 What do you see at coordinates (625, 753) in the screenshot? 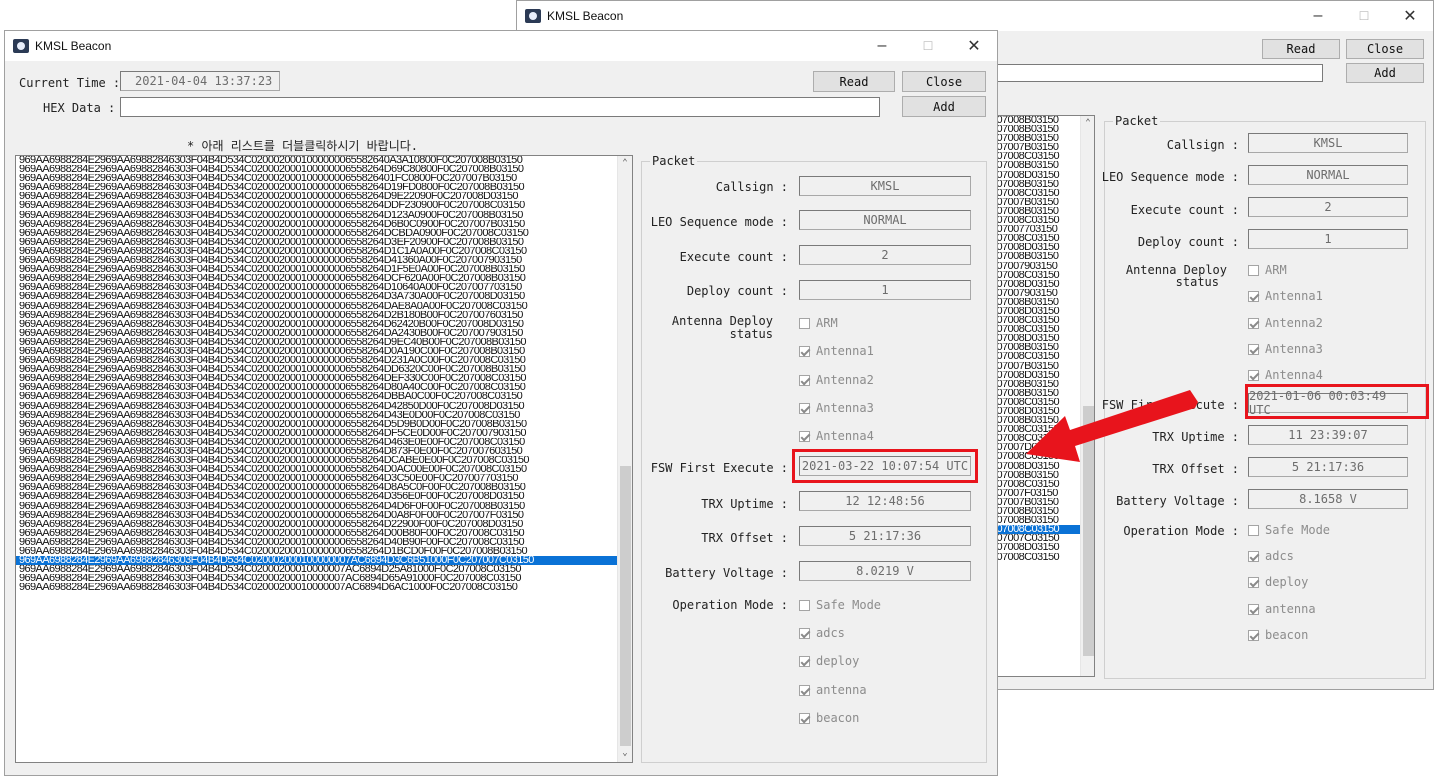
I see `scroll-down-icon: ⌄` at bounding box center [625, 753].